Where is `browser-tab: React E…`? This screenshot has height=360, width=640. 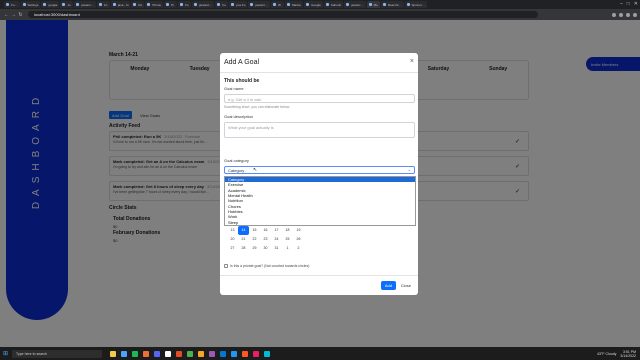 browser-tab: React E… is located at coordinates (392, 4).